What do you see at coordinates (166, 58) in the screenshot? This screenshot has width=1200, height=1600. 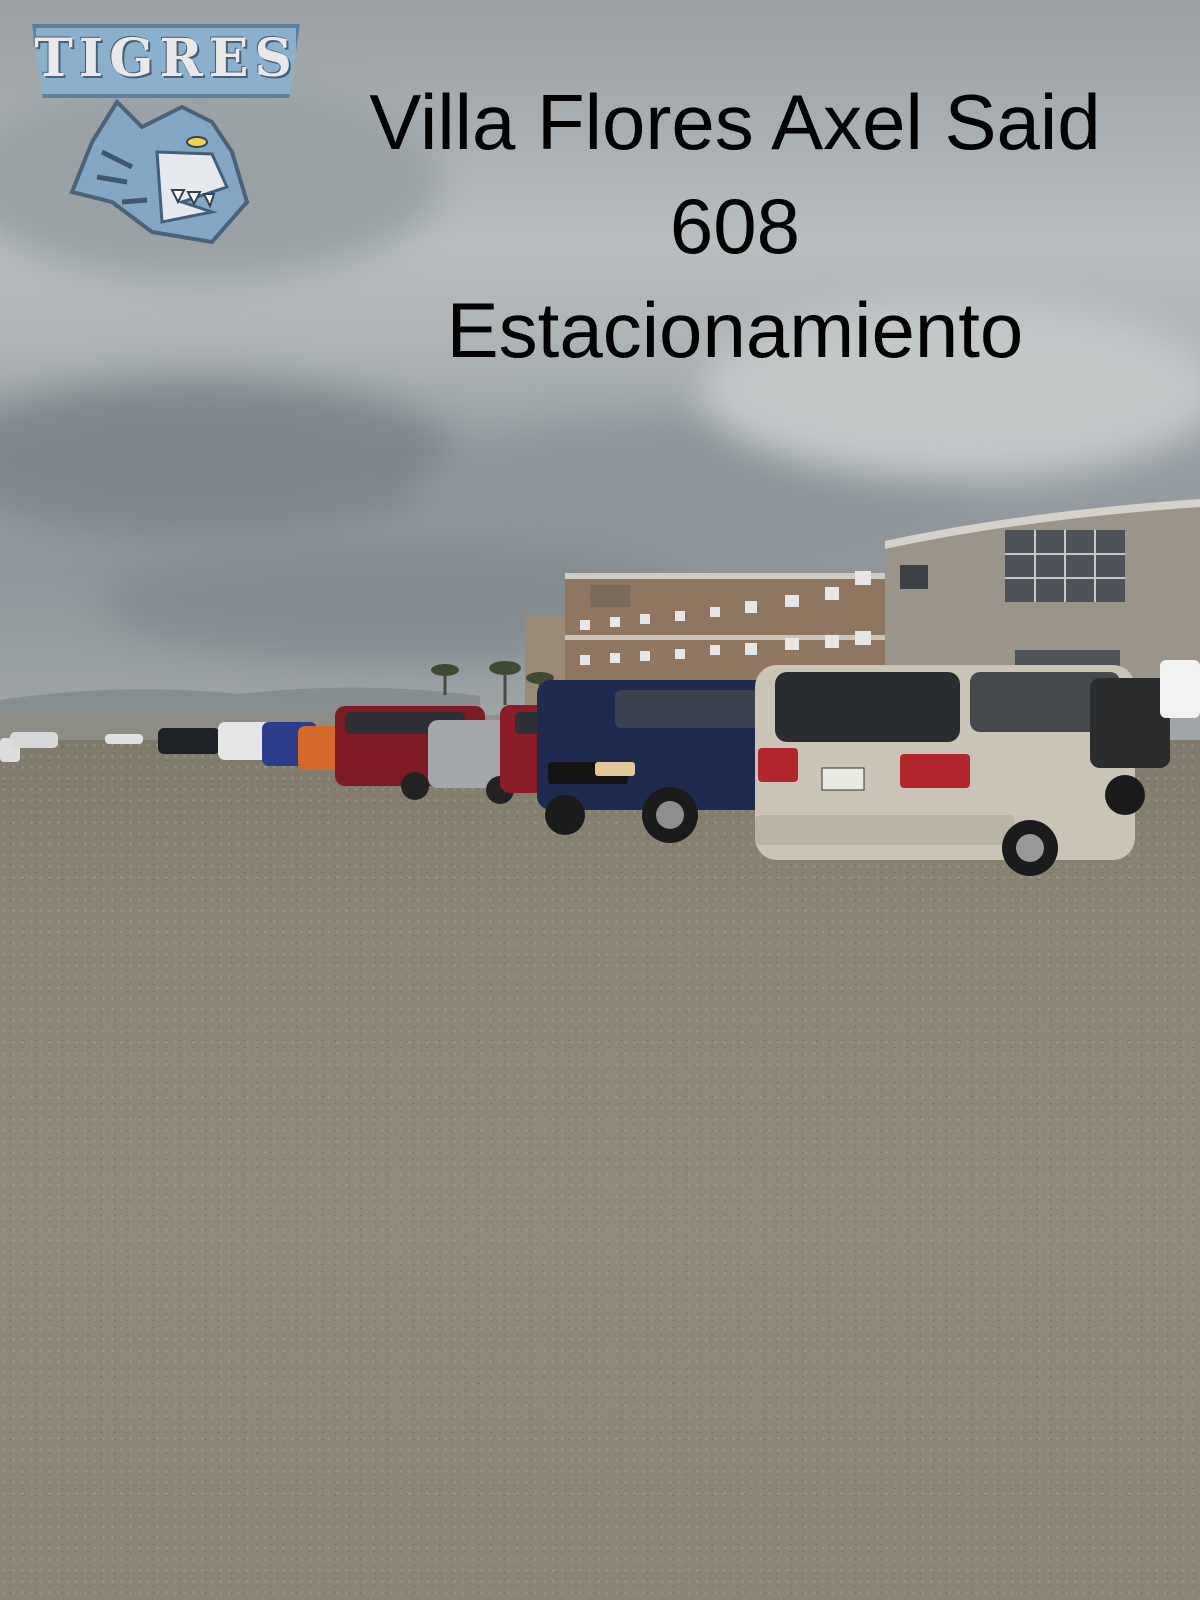 I see `logo-wordmark: TIGRES` at bounding box center [166, 58].